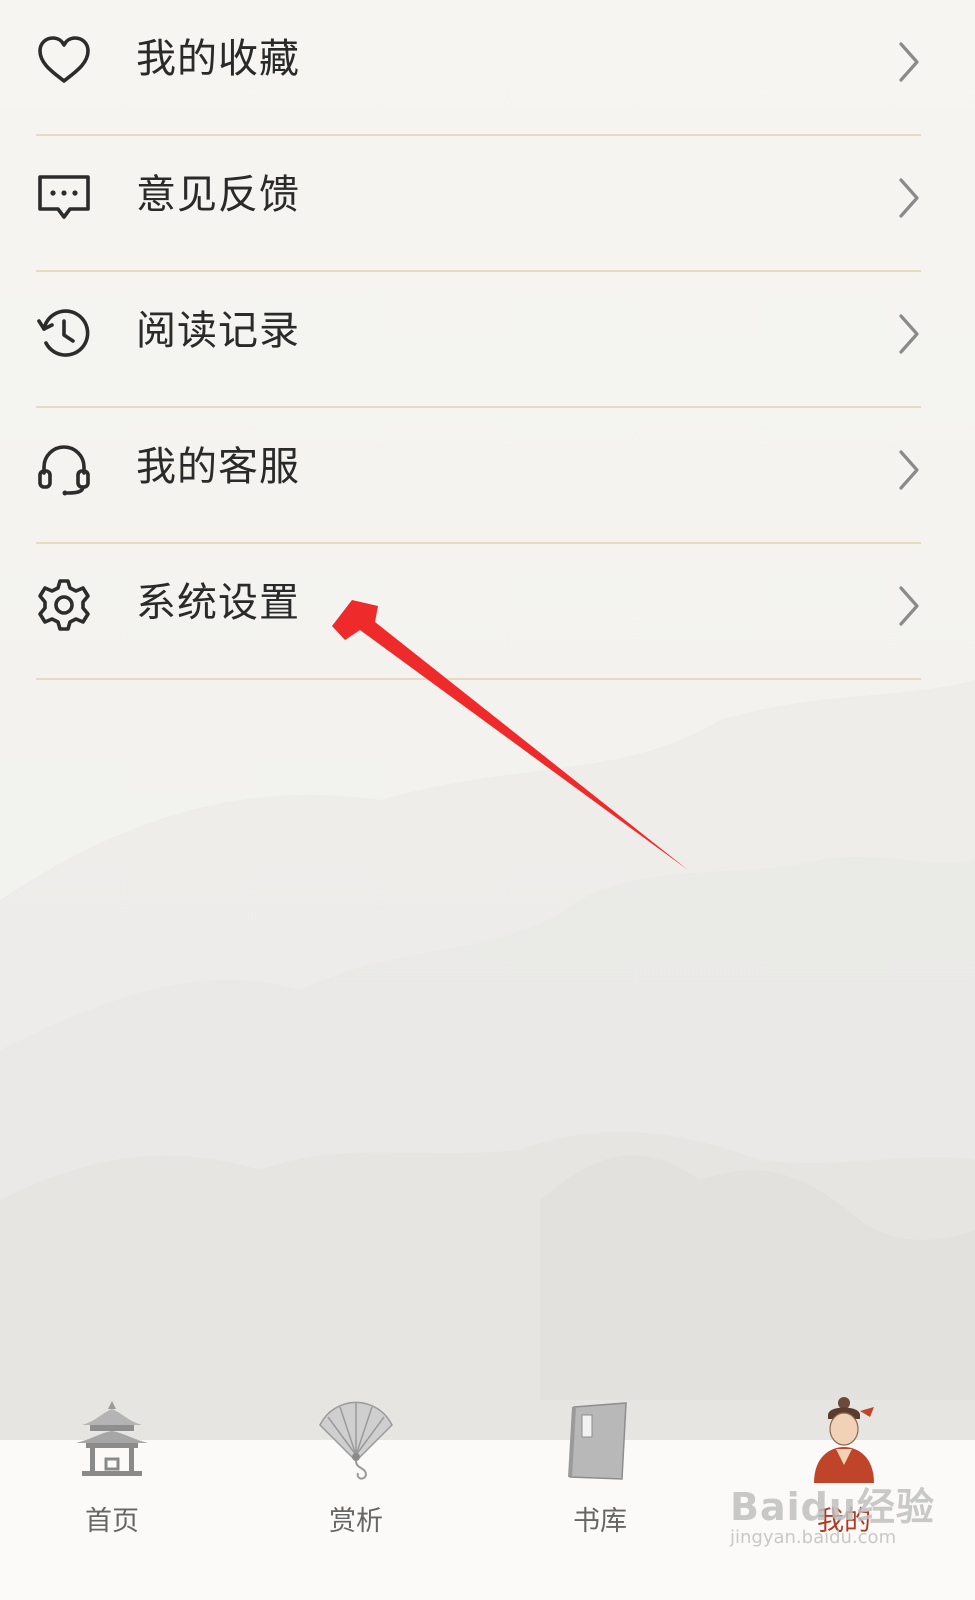 This screenshot has height=1600, width=975. I want to click on tab-label: 我的, so click(844, 1521).